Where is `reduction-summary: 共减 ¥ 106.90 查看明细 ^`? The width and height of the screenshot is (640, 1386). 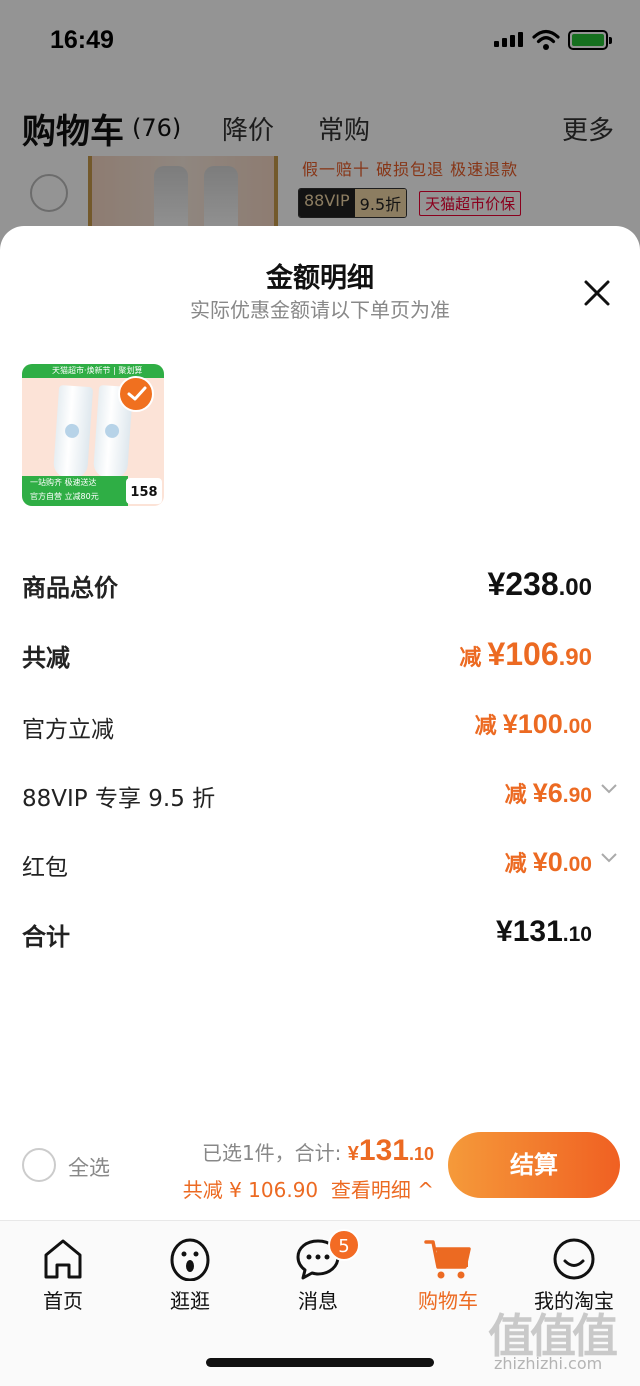
reduction-summary: 共减 ¥ 106.90 查看明细 ^ is located at coordinates (308, 1188).